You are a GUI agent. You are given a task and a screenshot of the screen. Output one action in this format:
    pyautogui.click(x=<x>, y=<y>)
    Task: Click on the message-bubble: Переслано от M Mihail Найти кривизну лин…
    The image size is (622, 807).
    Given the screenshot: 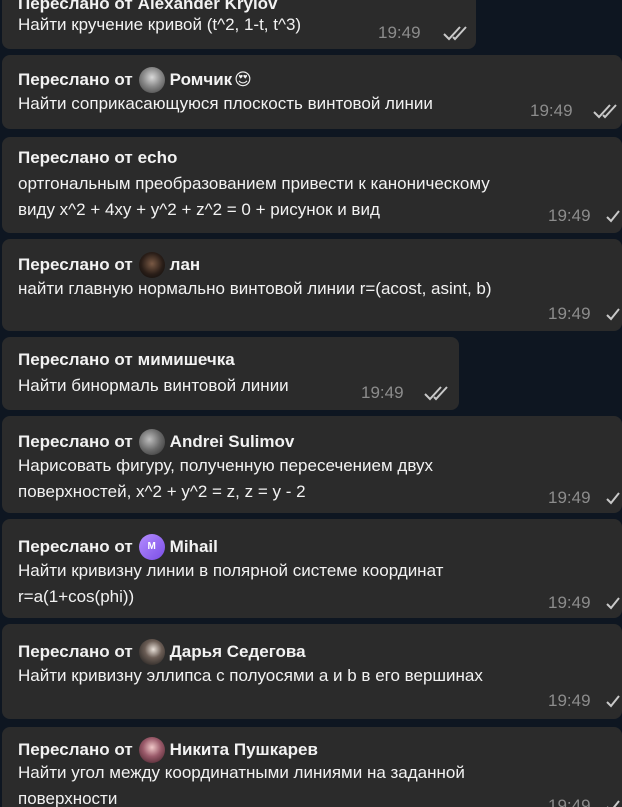 What is the action you would take?
    pyautogui.click(x=312, y=568)
    